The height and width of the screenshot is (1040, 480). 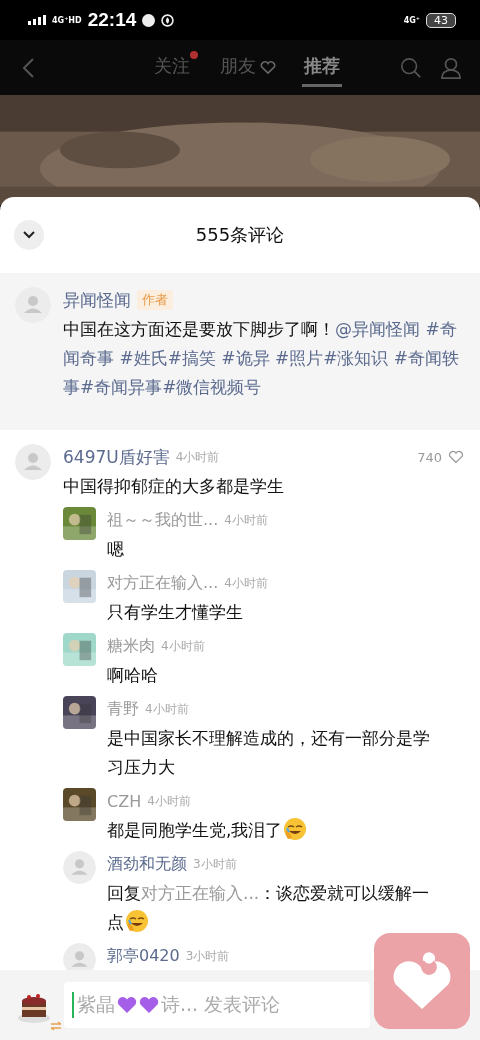 What do you see at coordinates (168, 20) in the screenshot?
I see `flame-icon` at bounding box center [168, 20].